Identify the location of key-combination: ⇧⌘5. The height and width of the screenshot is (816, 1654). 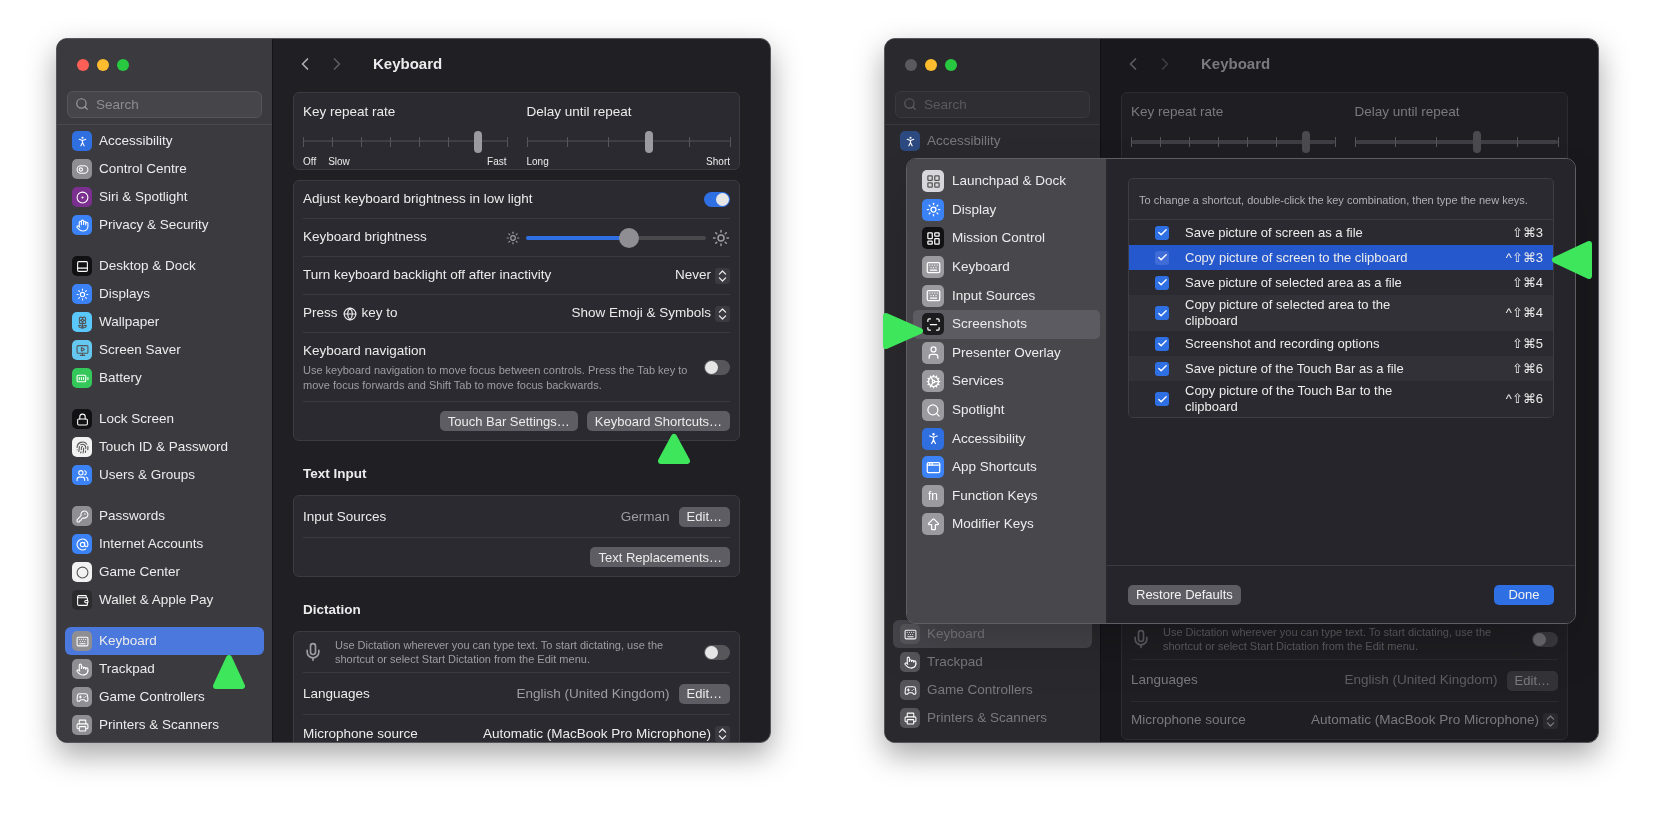
(1527, 343).